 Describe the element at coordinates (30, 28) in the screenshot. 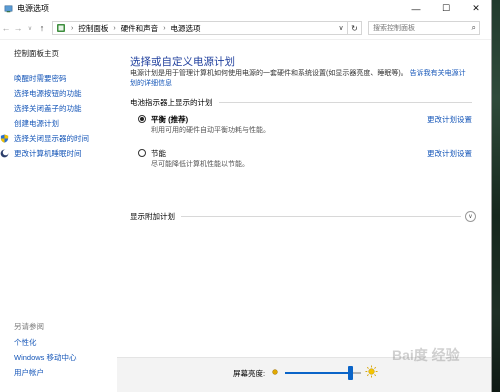

I see `history-dropdown-icon: ∨` at that location.